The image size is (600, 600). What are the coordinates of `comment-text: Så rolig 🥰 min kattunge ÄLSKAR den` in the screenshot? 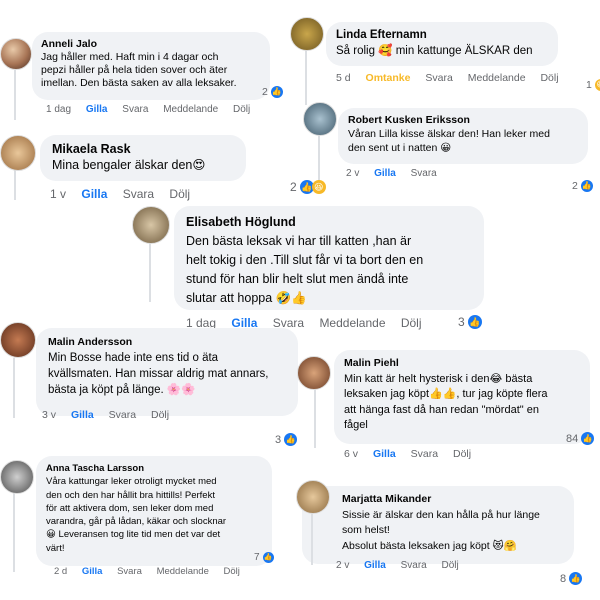 It's located at (434, 51).